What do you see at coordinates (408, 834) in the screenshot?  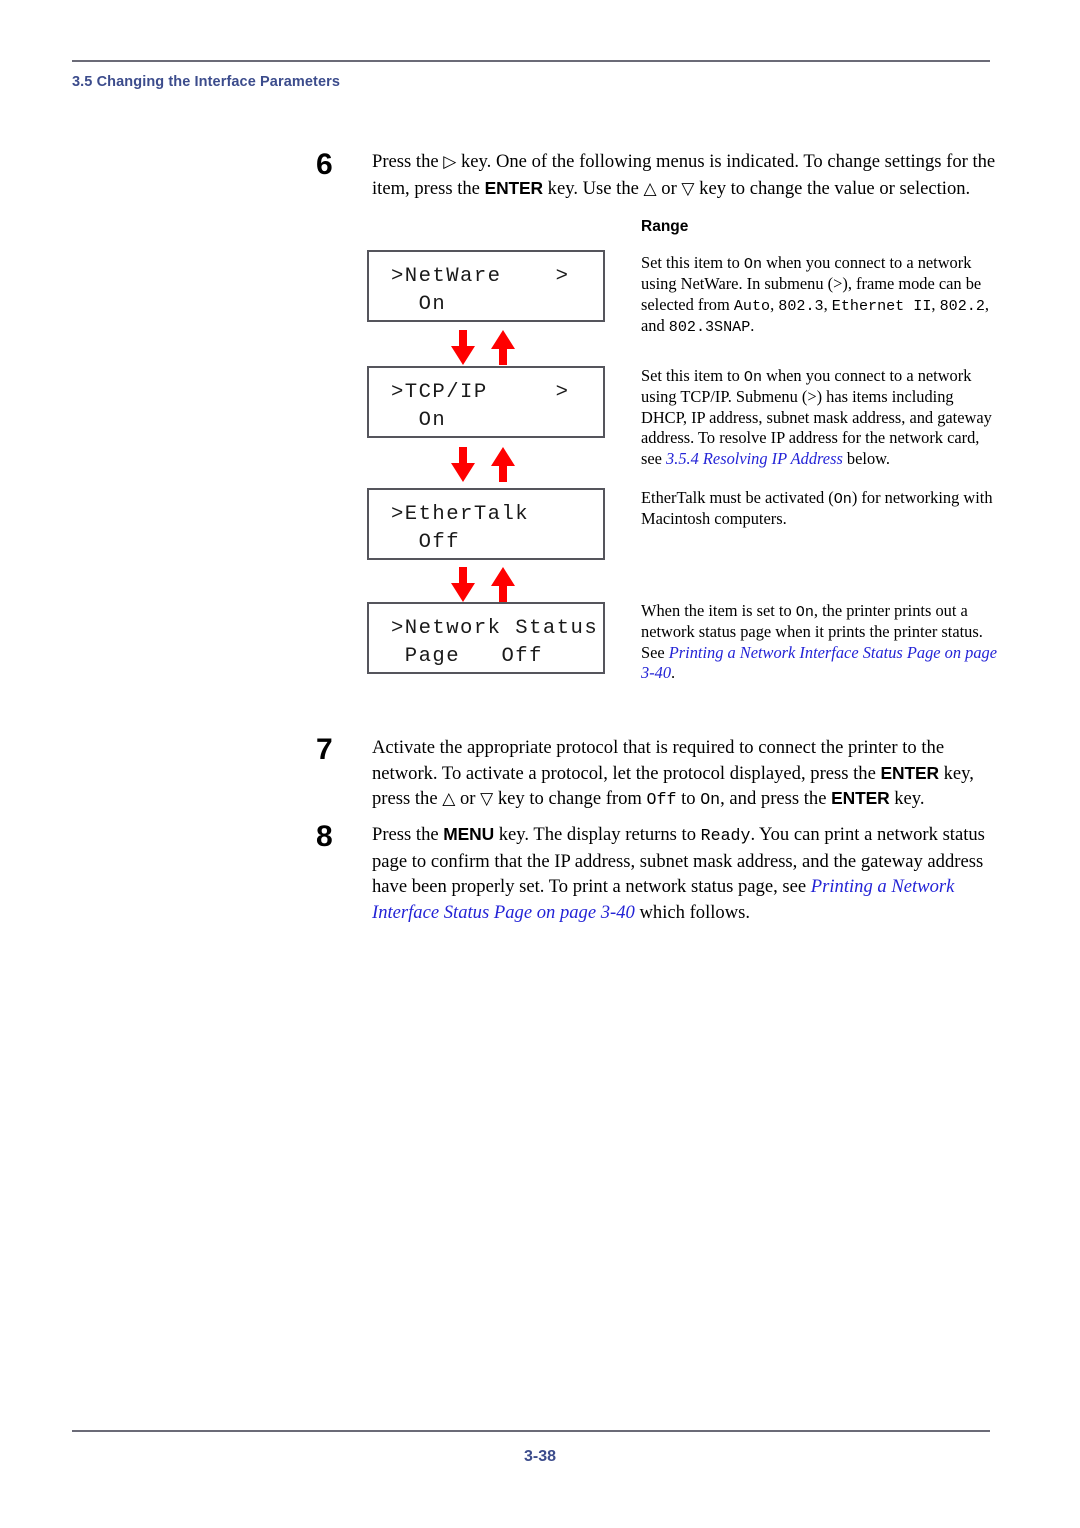 I see `step8-text-part-1: Press the` at bounding box center [408, 834].